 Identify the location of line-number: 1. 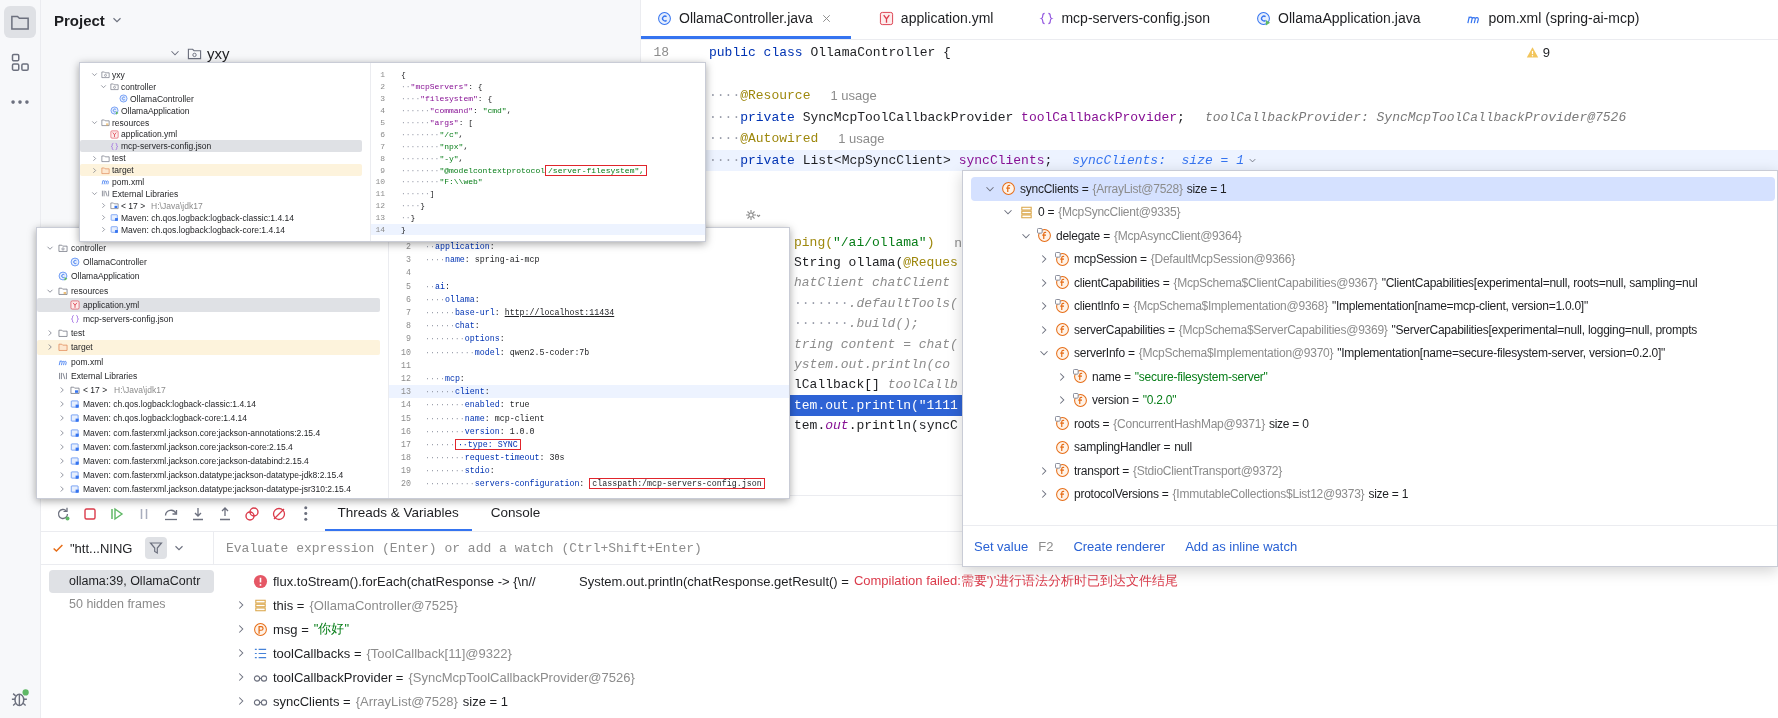
(382, 75).